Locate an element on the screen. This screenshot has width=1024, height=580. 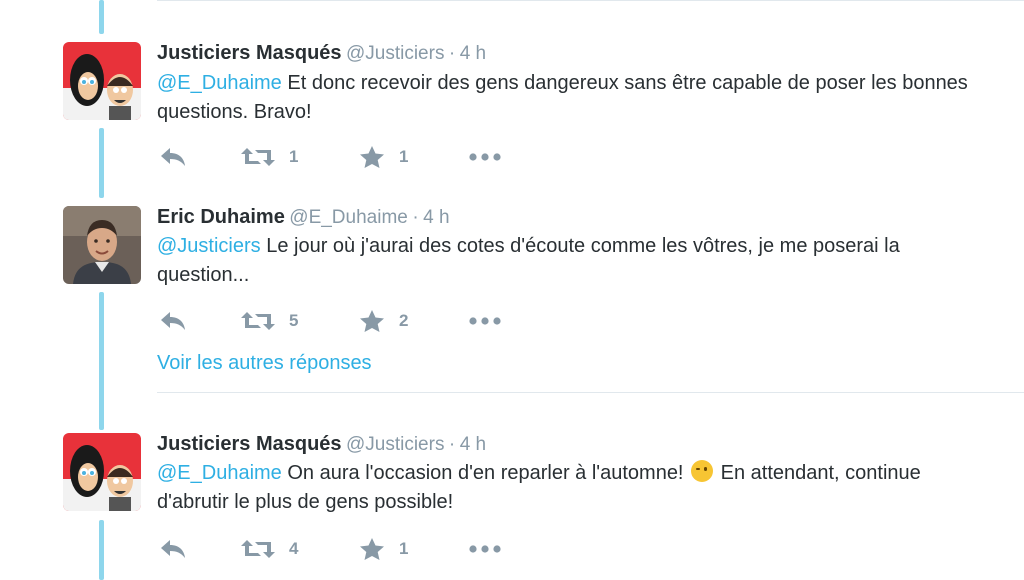
retweet-count: 1 is located at coordinates (294, 156).